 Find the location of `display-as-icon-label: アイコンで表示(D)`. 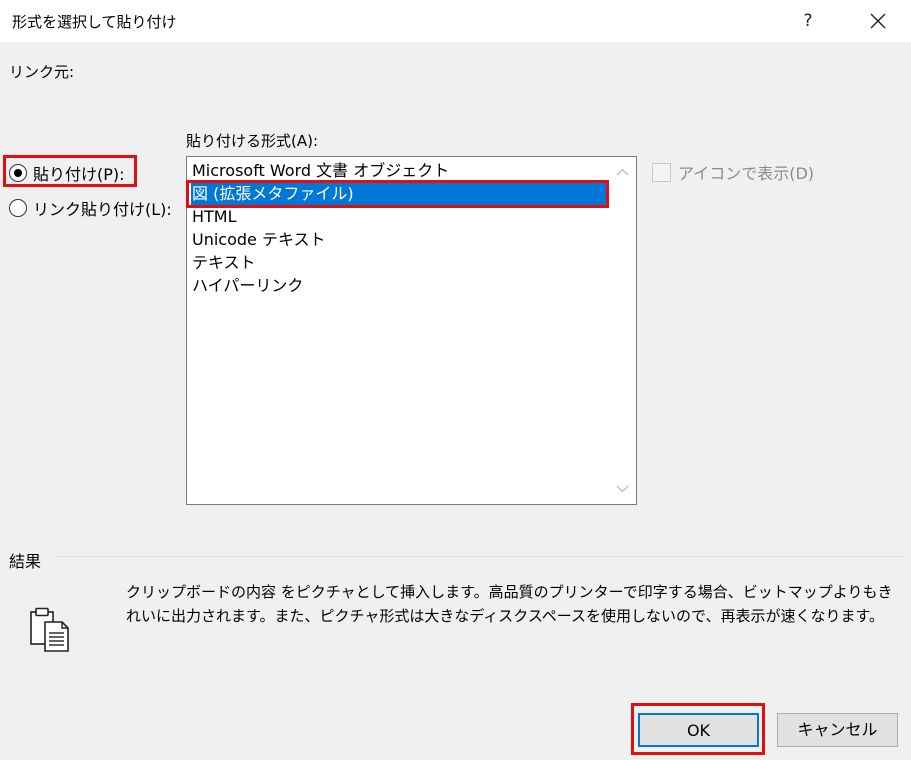

display-as-icon-label: アイコンで表示(D) is located at coordinates (746, 173).